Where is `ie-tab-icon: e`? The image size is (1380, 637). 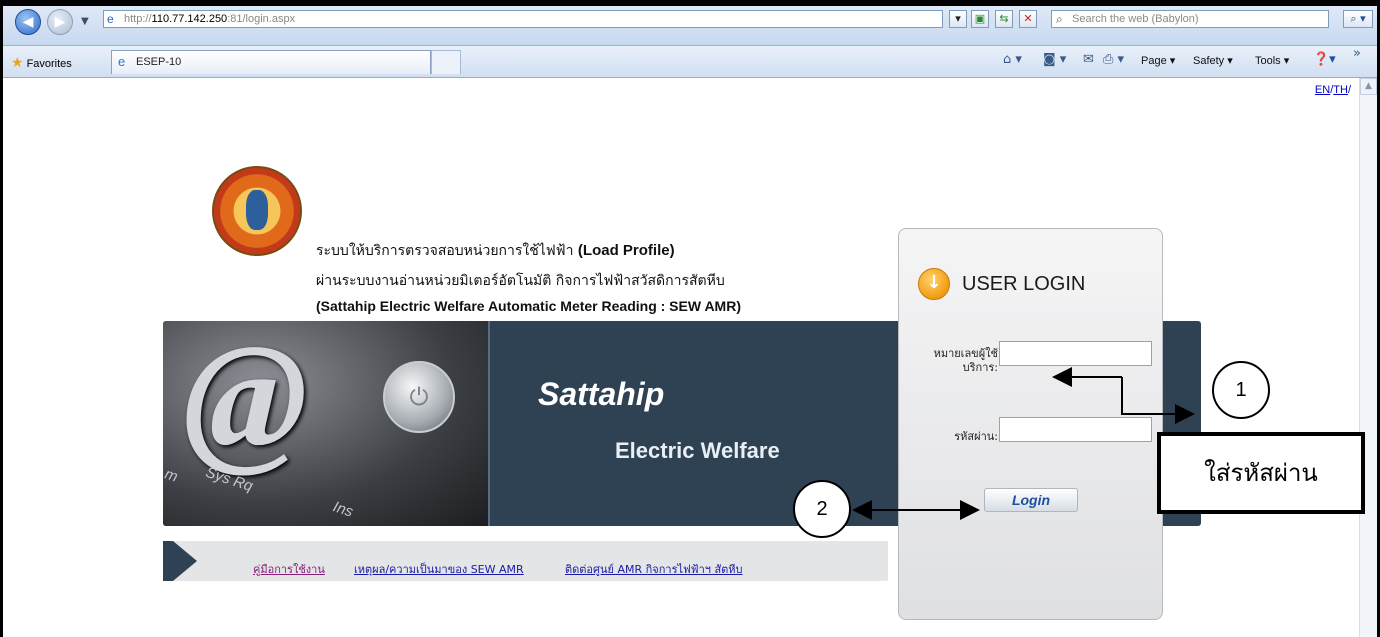
ie-tab-icon: e is located at coordinates (122, 61).